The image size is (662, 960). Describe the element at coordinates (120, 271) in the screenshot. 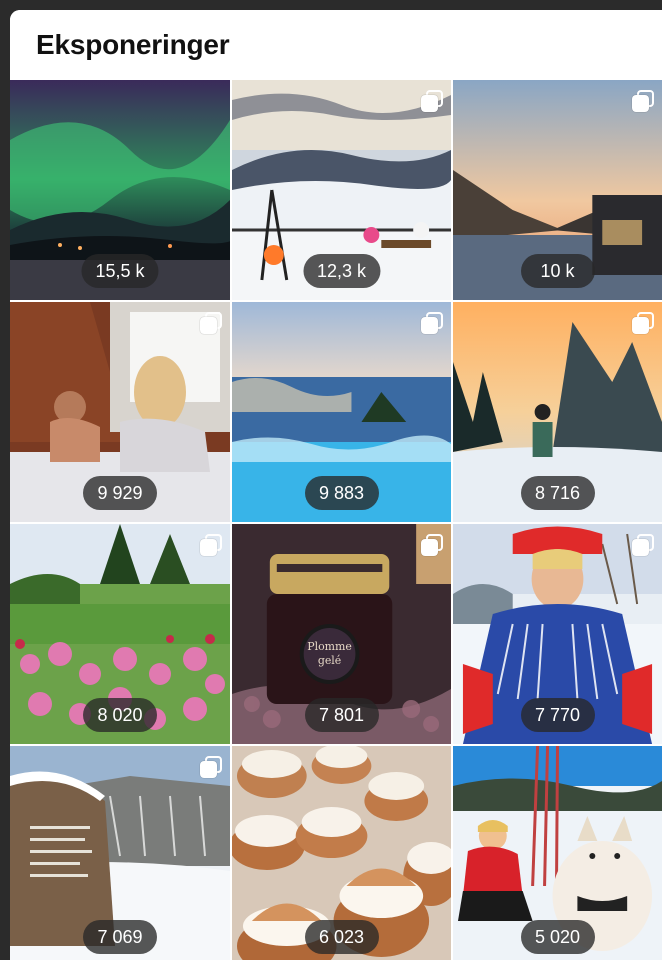

I see `impressions-badge: 15,5 k` at that location.